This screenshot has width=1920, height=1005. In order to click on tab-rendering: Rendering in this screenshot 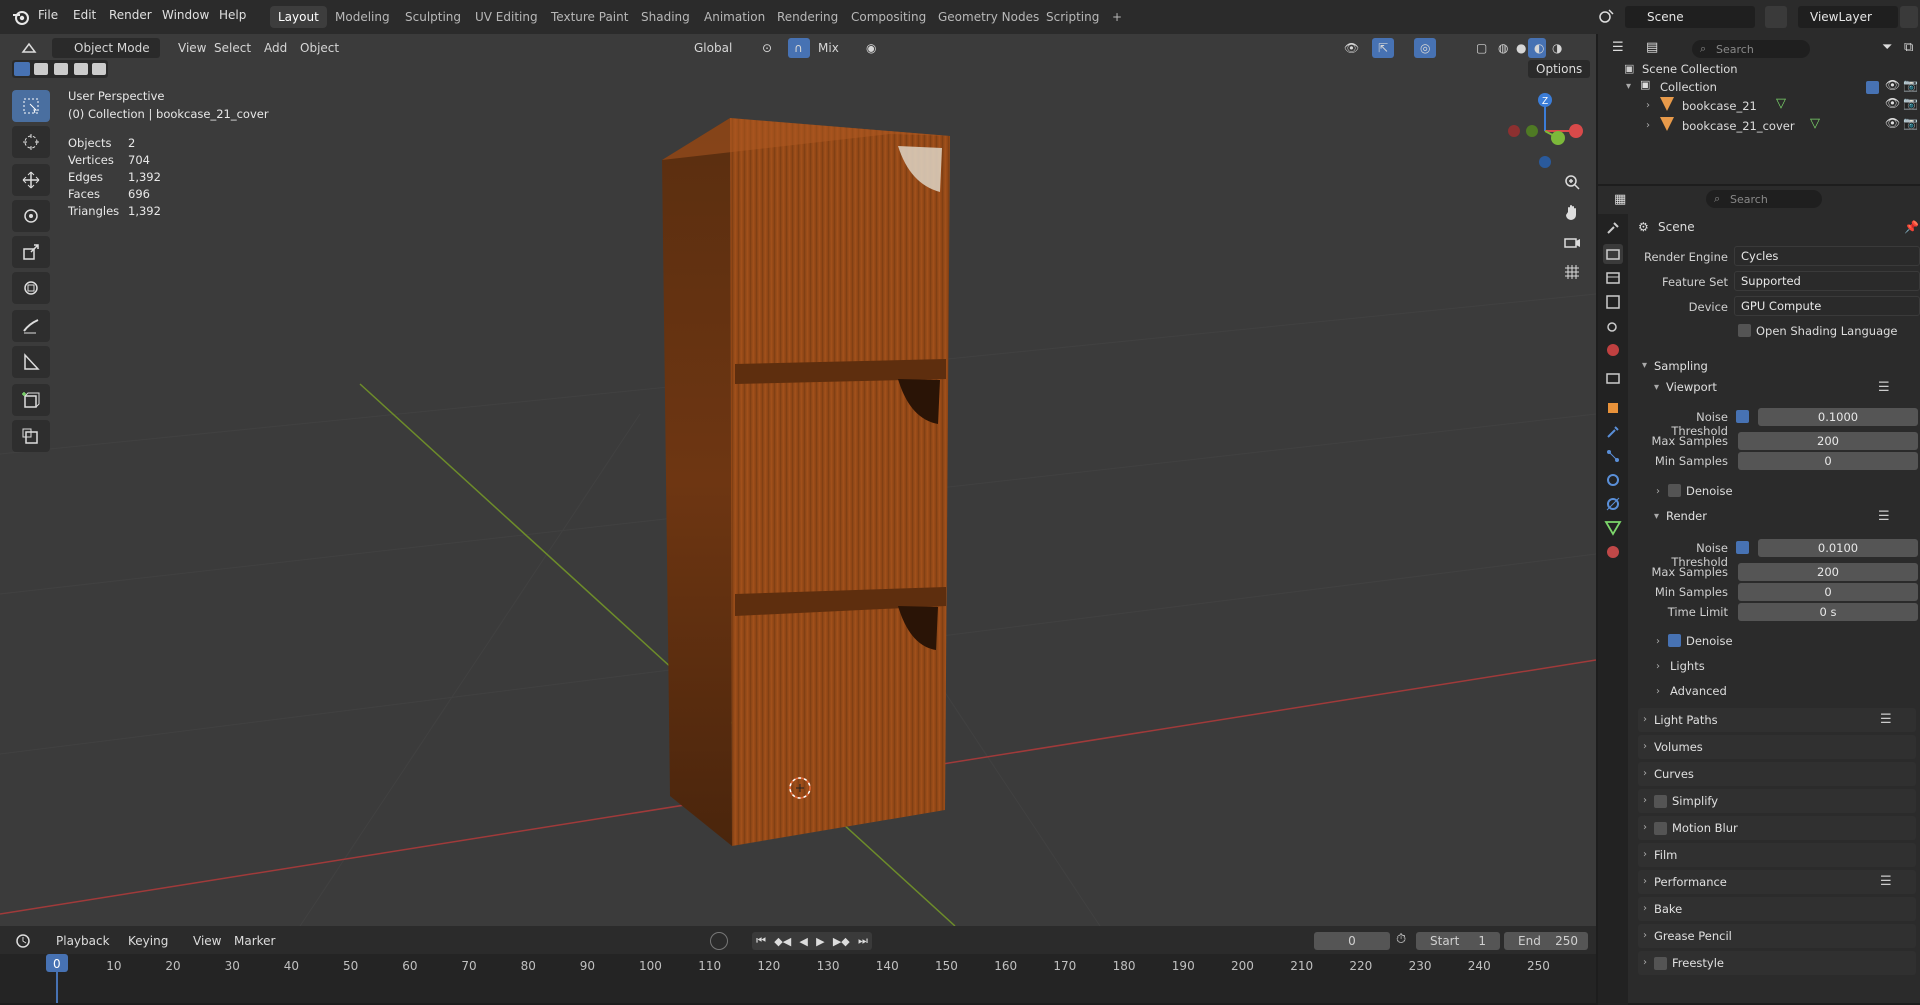, I will do `click(807, 17)`.